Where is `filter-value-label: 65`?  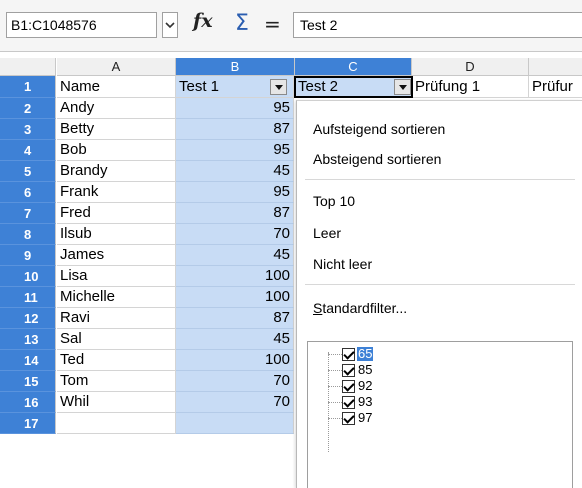 filter-value-label: 65 is located at coordinates (365, 353).